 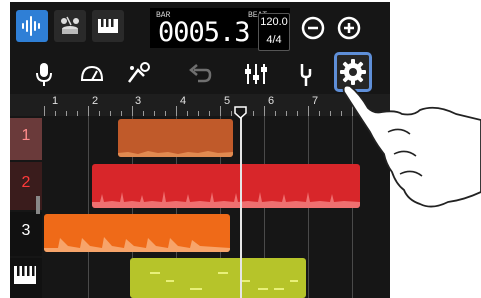 What do you see at coordinates (137, 233) in the screenshot?
I see `track-3-region` at bounding box center [137, 233].